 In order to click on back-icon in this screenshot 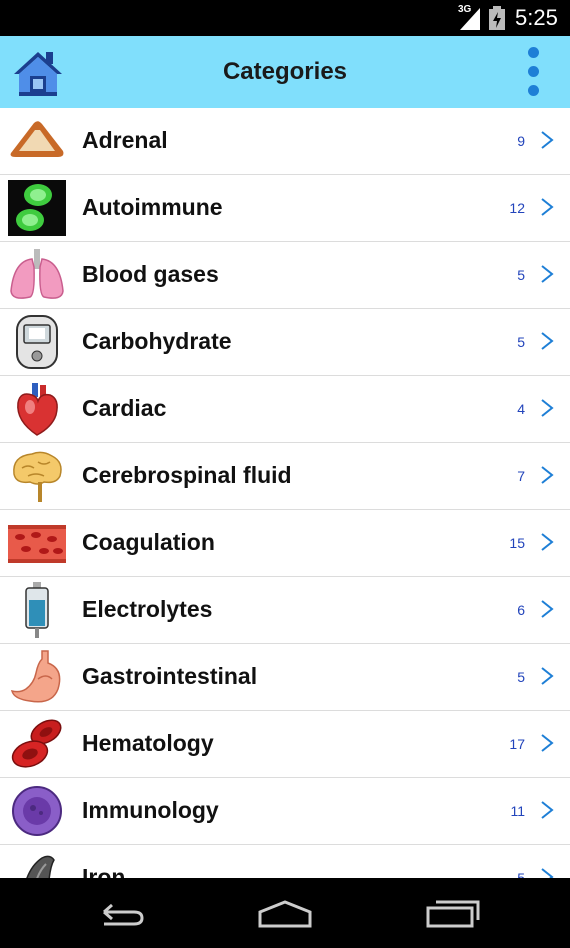, I will do `click(118, 914)`.